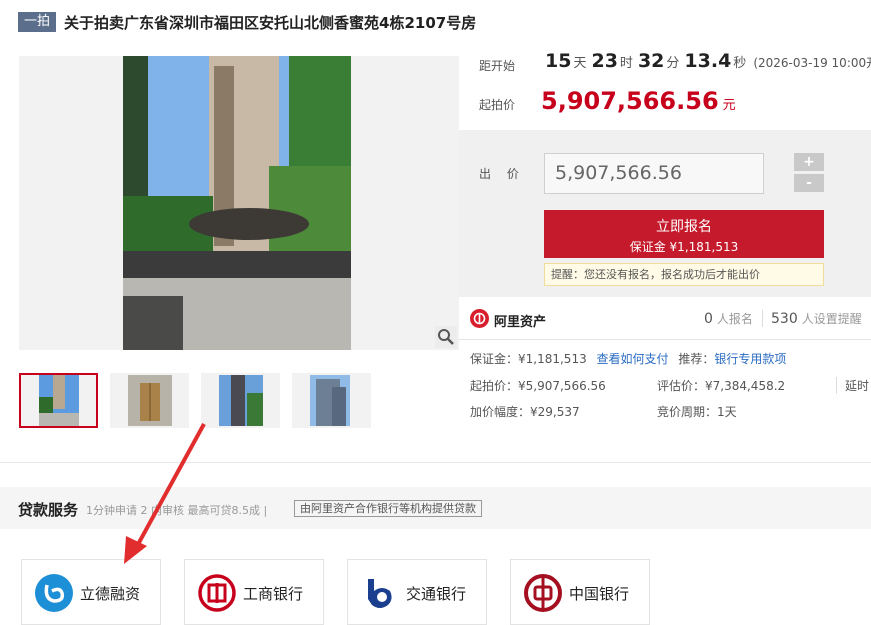 The image size is (871, 625). What do you see at coordinates (852, 385) in the screenshot?
I see `delay-label: 延时` at bounding box center [852, 385].